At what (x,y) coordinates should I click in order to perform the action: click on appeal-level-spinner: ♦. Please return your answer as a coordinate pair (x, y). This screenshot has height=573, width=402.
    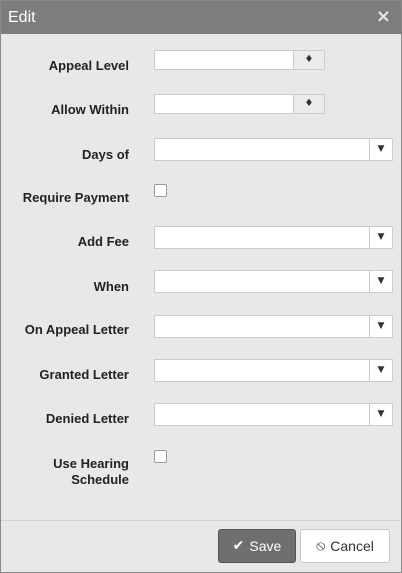
    Looking at the image, I should click on (239, 60).